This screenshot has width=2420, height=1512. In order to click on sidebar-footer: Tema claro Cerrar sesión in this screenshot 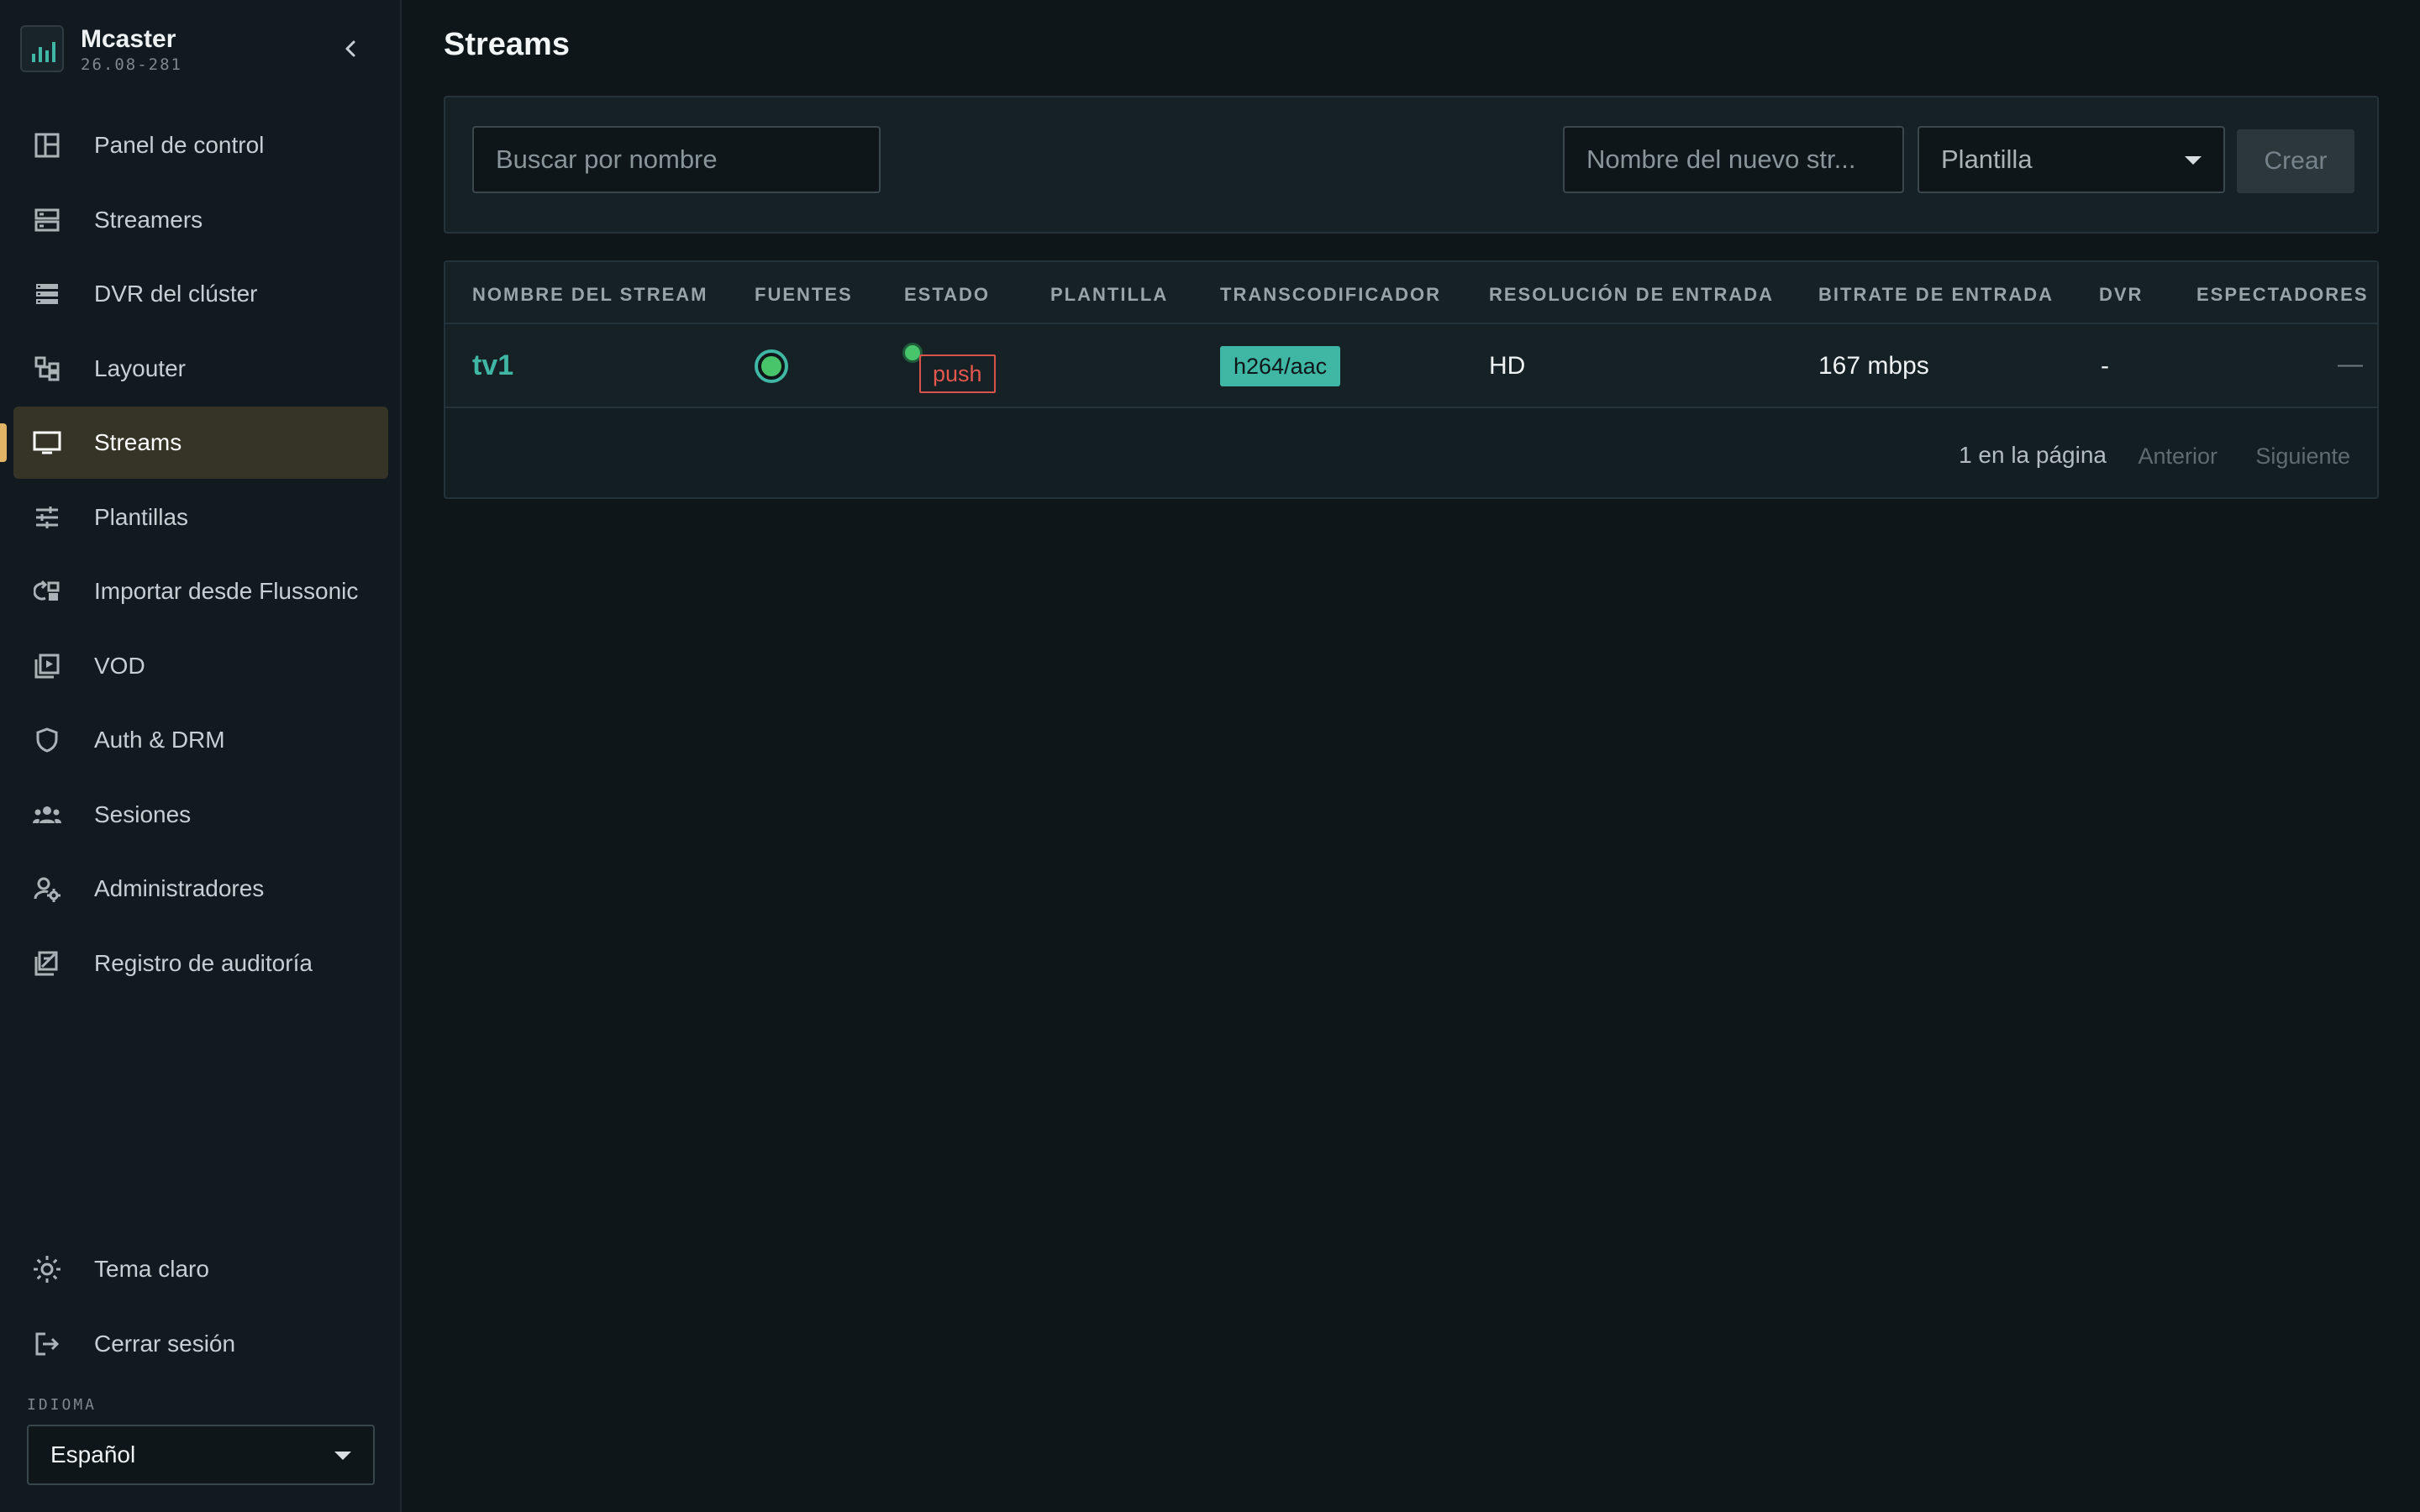, I will do `click(200, 1307)`.